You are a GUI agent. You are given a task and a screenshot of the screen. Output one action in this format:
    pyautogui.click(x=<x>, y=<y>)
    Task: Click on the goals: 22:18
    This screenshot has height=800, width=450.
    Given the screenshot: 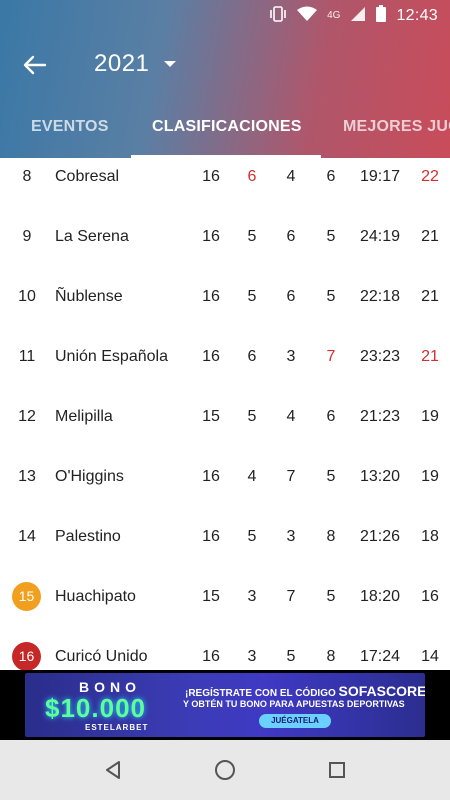 What is the action you would take?
    pyautogui.click(x=380, y=296)
    